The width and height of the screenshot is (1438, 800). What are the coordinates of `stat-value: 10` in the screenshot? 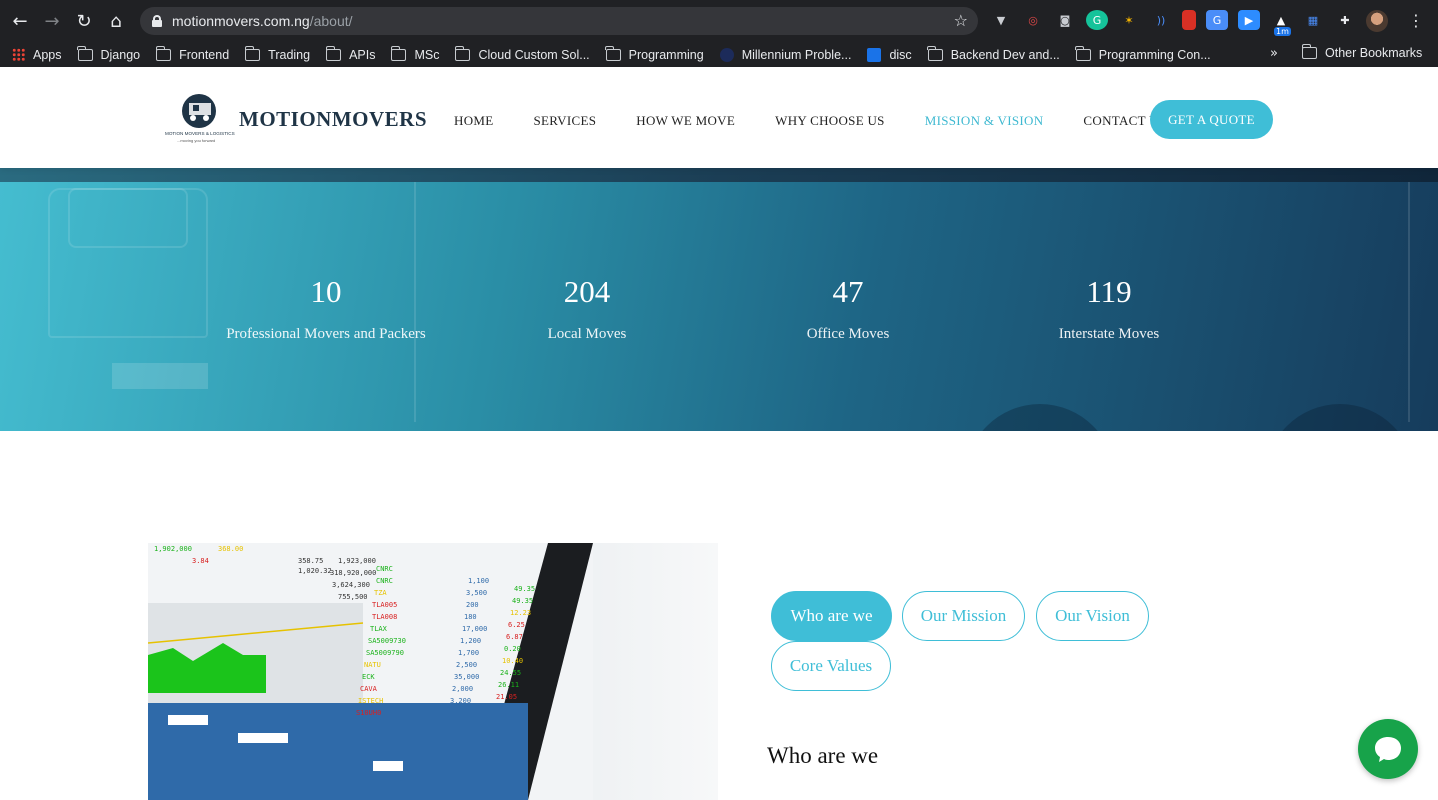 It's located at (326, 291).